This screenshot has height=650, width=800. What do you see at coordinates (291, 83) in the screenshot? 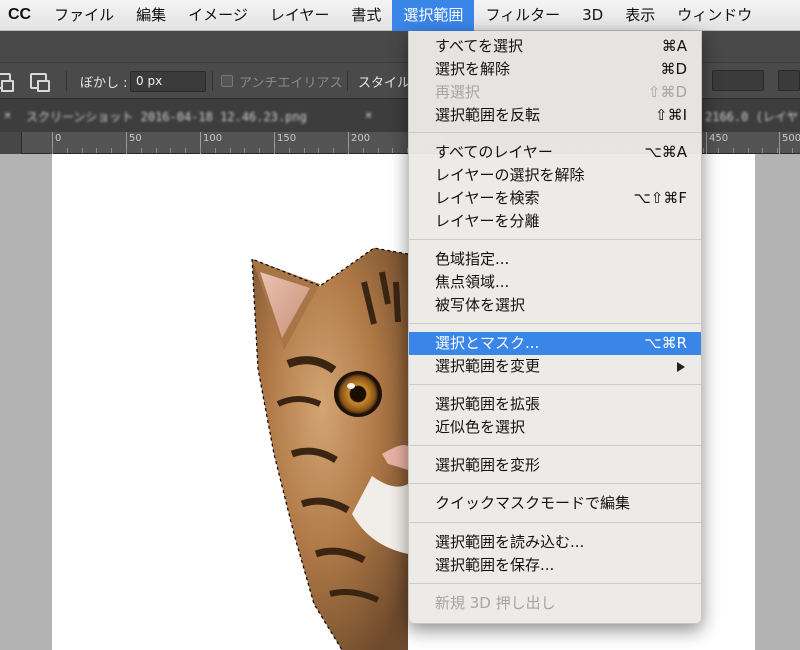
I see `antialias-label: アンチエイリアス` at bounding box center [291, 83].